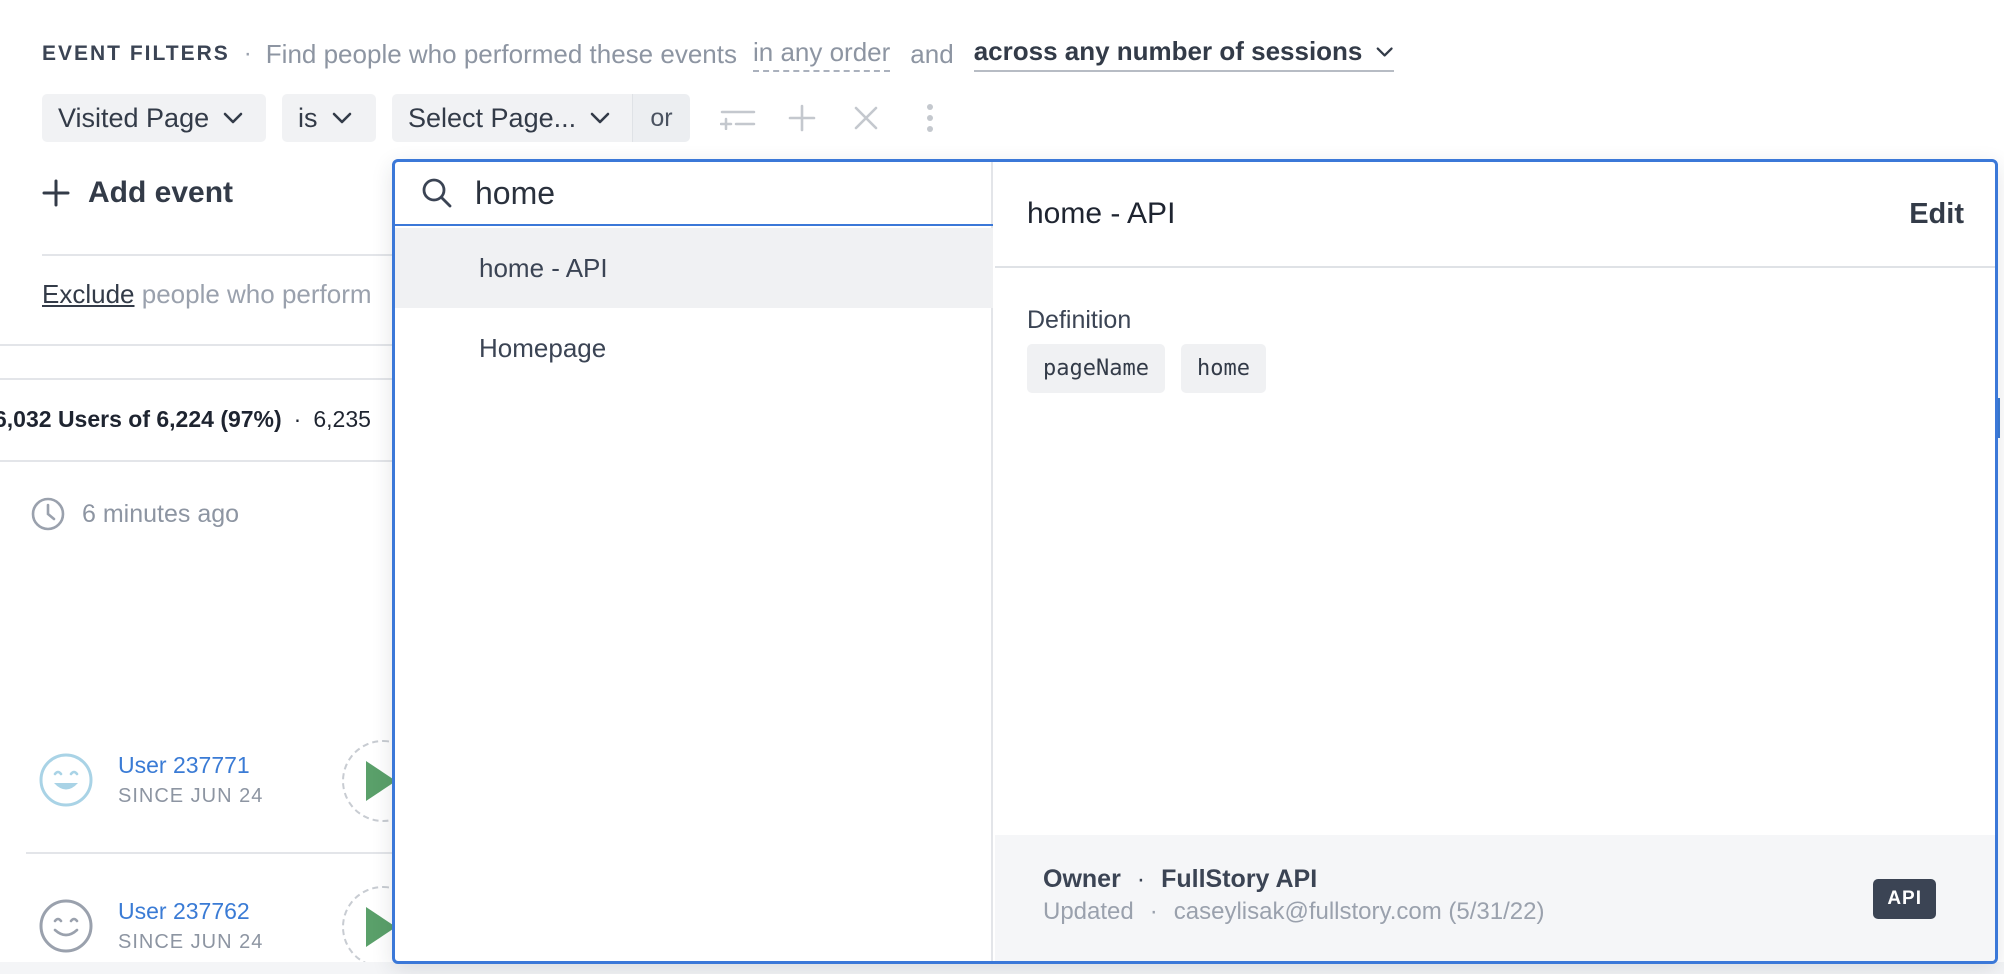 The image size is (2004, 974). I want to click on or-button: or, so click(661, 118).